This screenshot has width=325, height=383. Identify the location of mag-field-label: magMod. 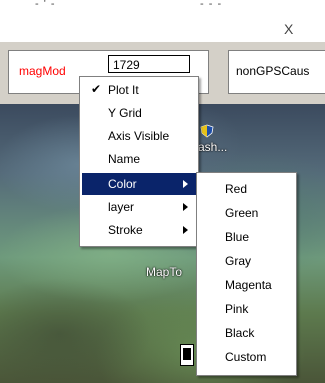
(42, 71).